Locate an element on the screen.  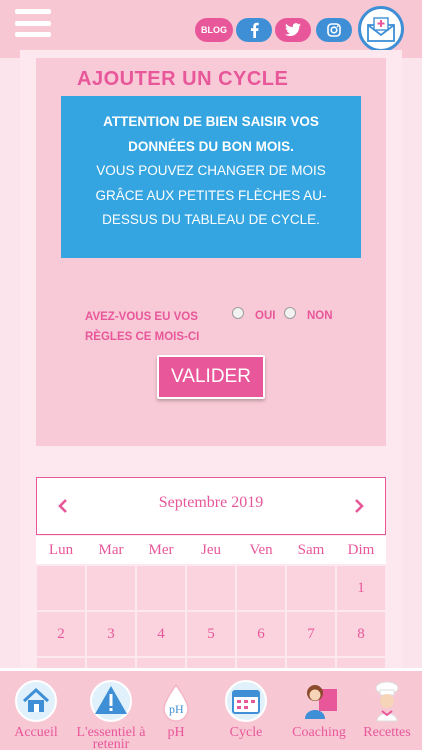
radio-no is located at coordinates (290, 313).